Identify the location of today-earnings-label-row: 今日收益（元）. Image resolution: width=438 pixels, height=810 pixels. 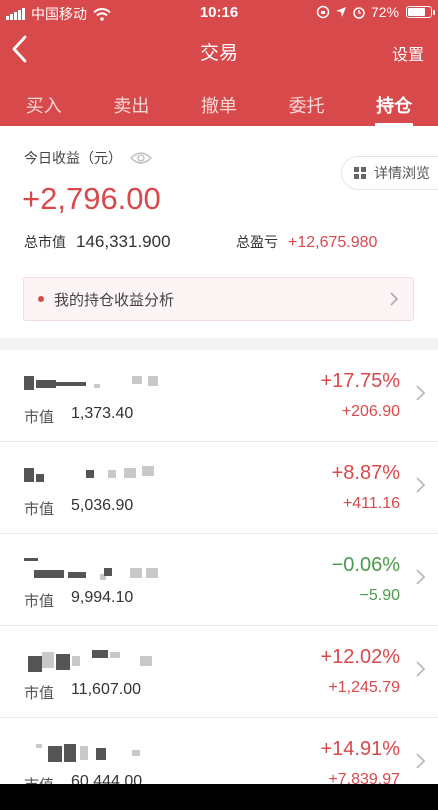
(88, 158).